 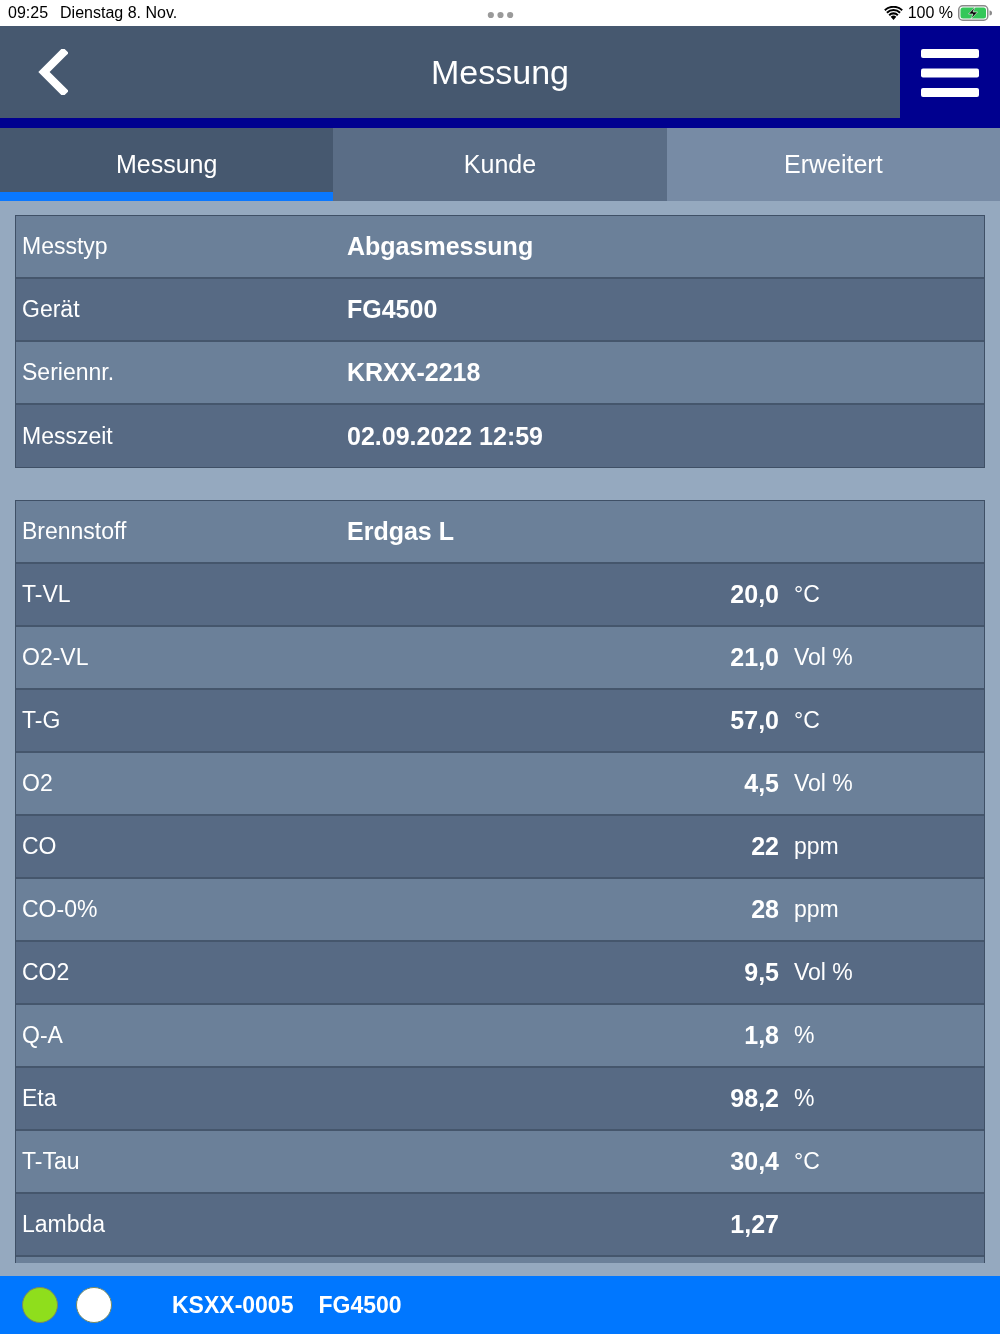 I want to click on status-time: 09:25, so click(x=28, y=13).